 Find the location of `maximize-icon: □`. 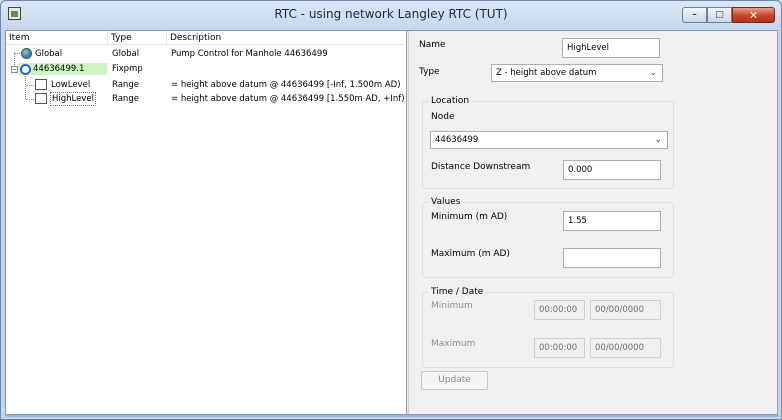

maximize-icon: □ is located at coordinates (719, 15).